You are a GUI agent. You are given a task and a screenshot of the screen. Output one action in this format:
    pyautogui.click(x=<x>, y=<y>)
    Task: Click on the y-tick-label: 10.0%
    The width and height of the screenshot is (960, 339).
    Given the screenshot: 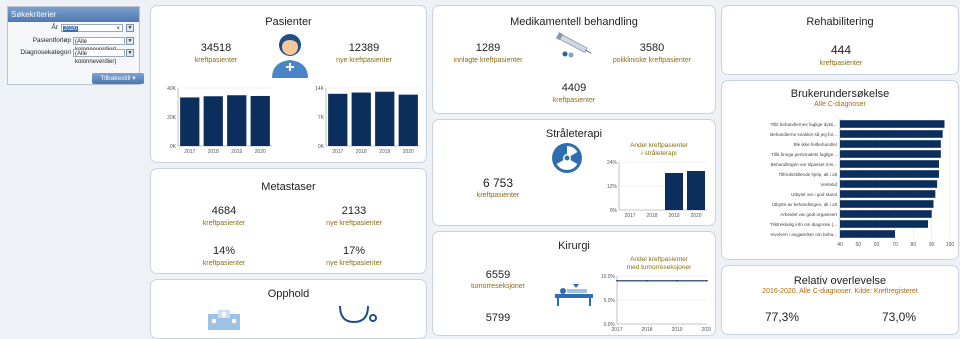 What is the action you would take?
    pyautogui.click(x=608, y=277)
    